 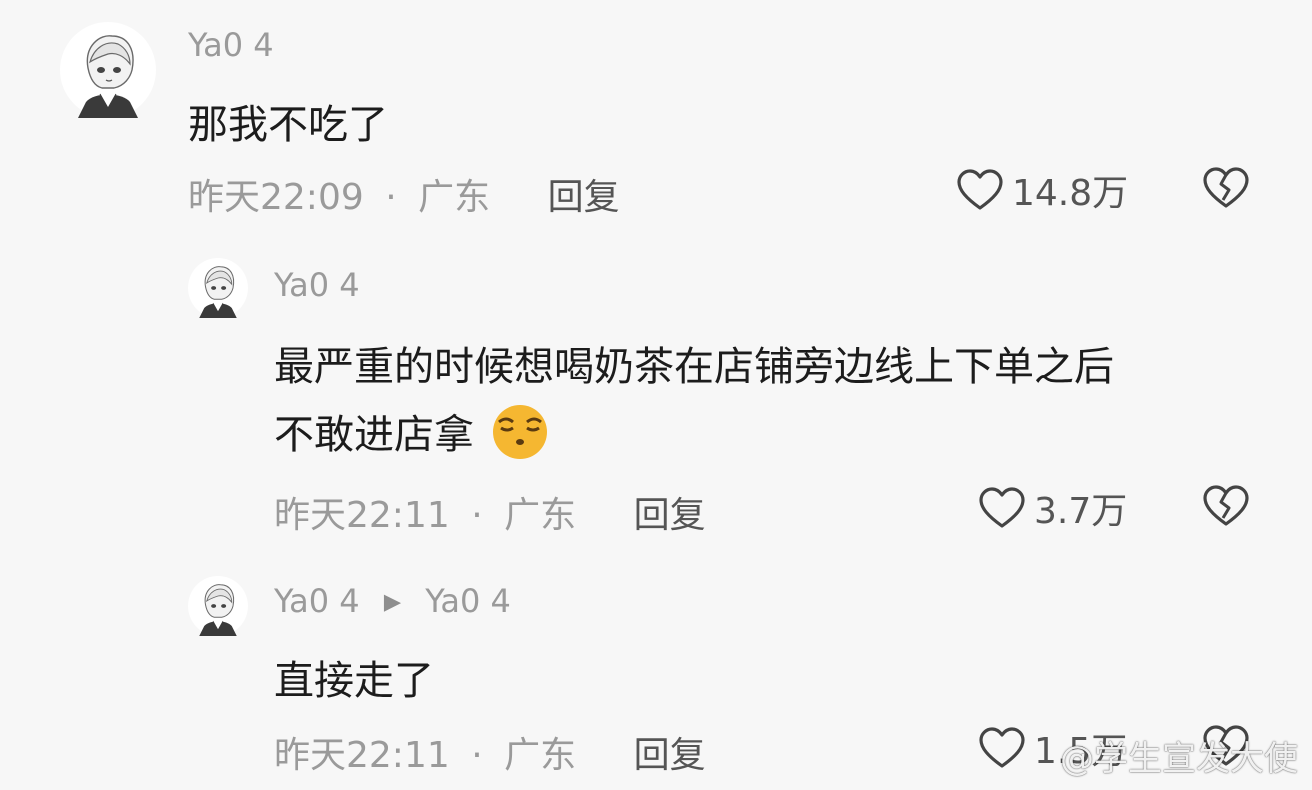 I want to click on reply-arrow-icon: ▶, so click(x=392, y=602).